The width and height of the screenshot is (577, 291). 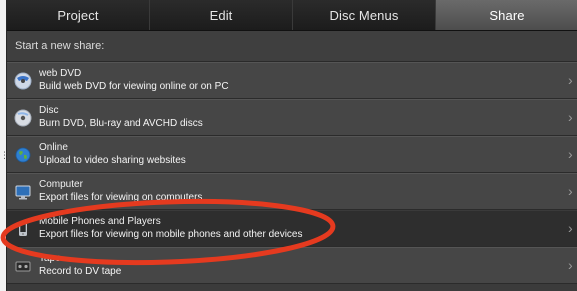 I want to click on share-option-description: Export files for viewing on computers, so click(x=121, y=197).